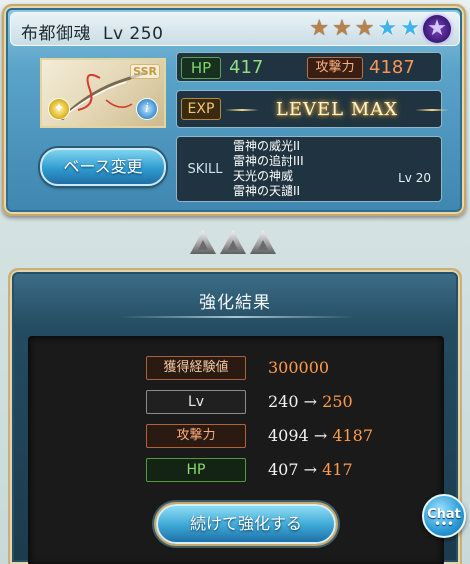 This screenshot has height=564, width=470. Describe the element at coordinates (246, 524) in the screenshot. I see `continue-enhance-button: 続けて強化する` at that location.